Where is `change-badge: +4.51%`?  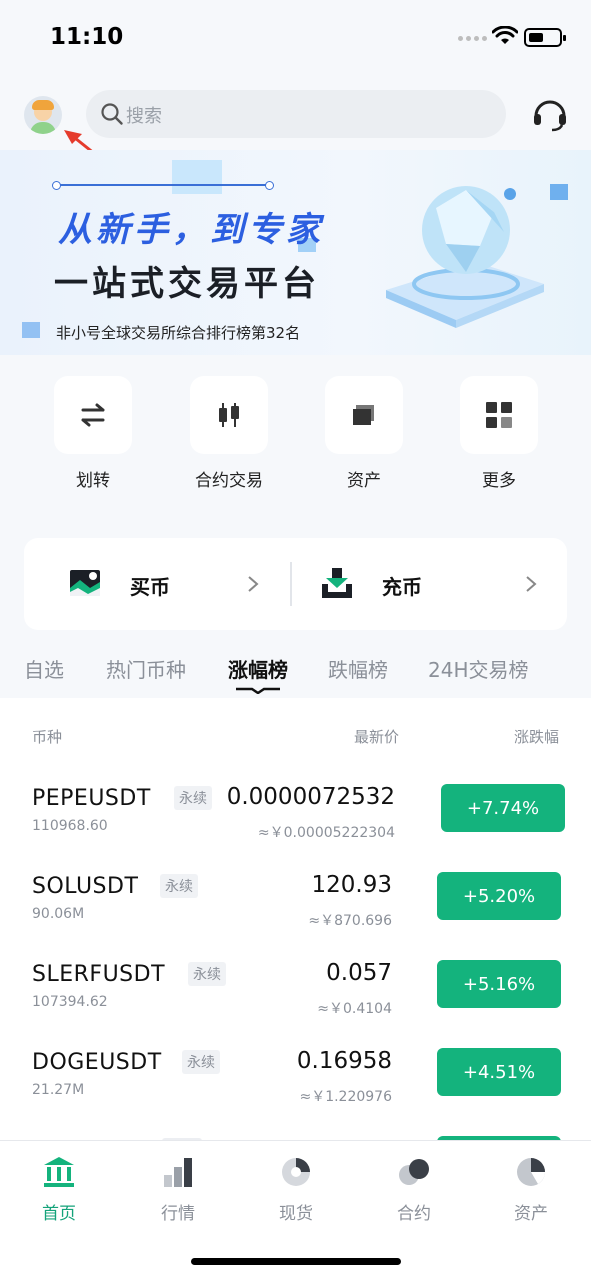
change-badge: +4.51% is located at coordinates (499, 1072).